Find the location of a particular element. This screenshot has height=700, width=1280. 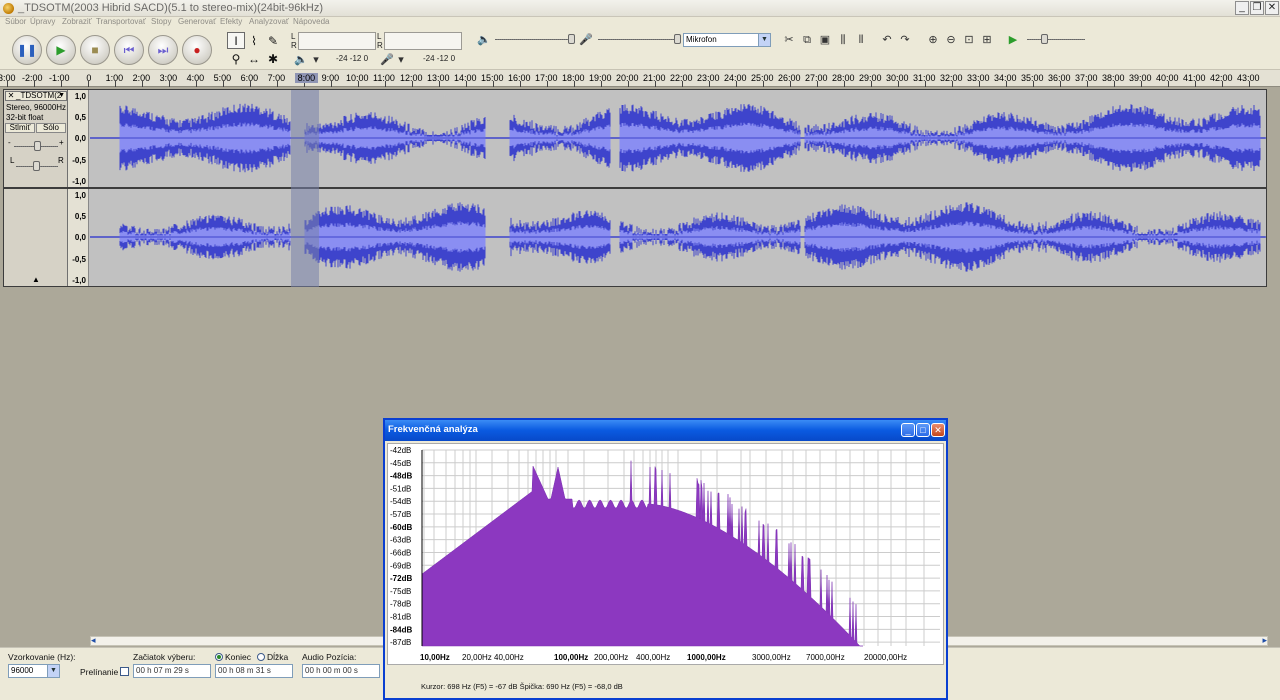

paste-icon: ▣ is located at coordinates (825, 40).